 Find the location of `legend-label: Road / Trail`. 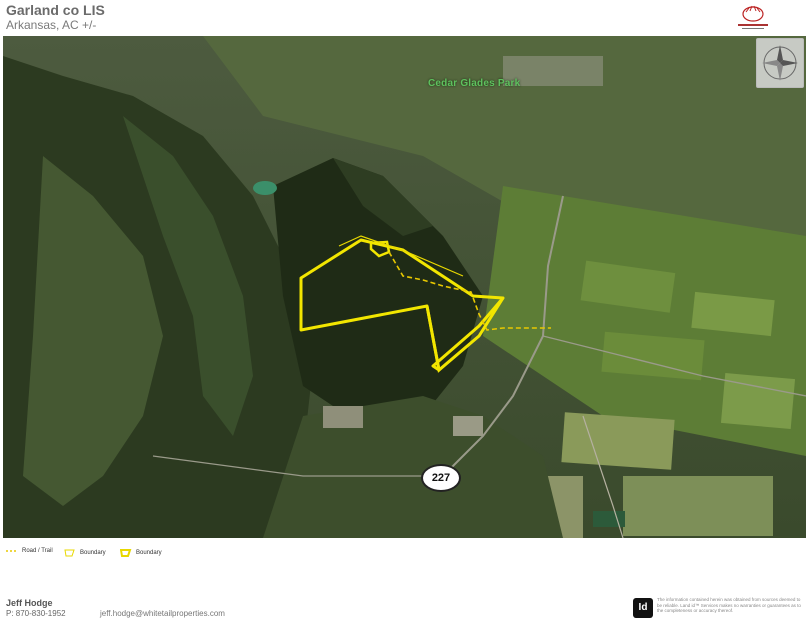

legend-label: Road / Trail is located at coordinates (37, 551).